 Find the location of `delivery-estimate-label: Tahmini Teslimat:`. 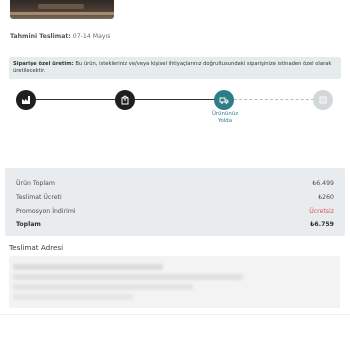

delivery-estimate-label: Tahmini Teslimat: is located at coordinates (40, 36).